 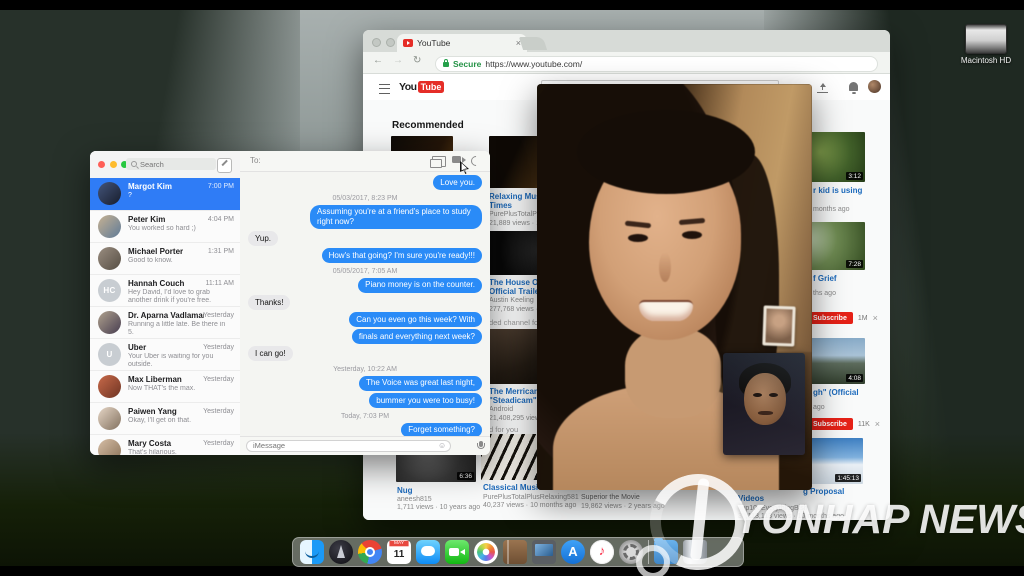 What do you see at coordinates (465, 476) in the screenshot?
I see `duration-badge: 6:36` at bounding box center [465, 476].